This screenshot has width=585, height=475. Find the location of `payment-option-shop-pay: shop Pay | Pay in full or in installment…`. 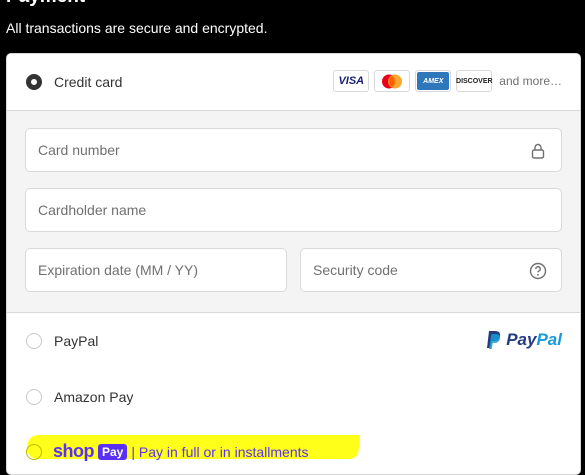

payment-option-shop-pay: shop Pay | Pay in full or in installment… is located at coordinates (293, 449).